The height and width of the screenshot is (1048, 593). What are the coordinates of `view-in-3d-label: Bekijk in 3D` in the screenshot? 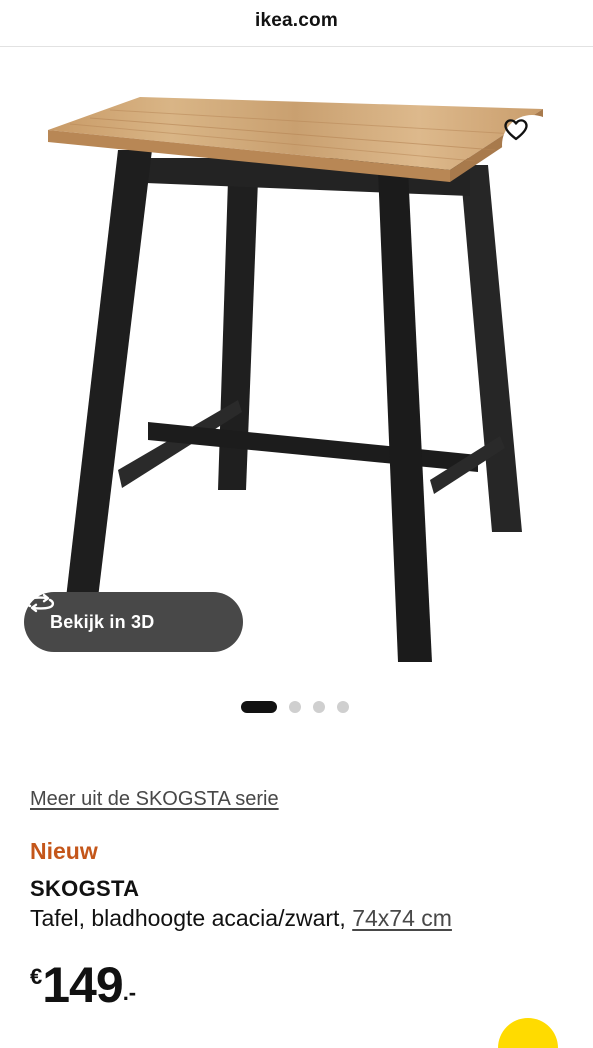 It's located at (102, 621).